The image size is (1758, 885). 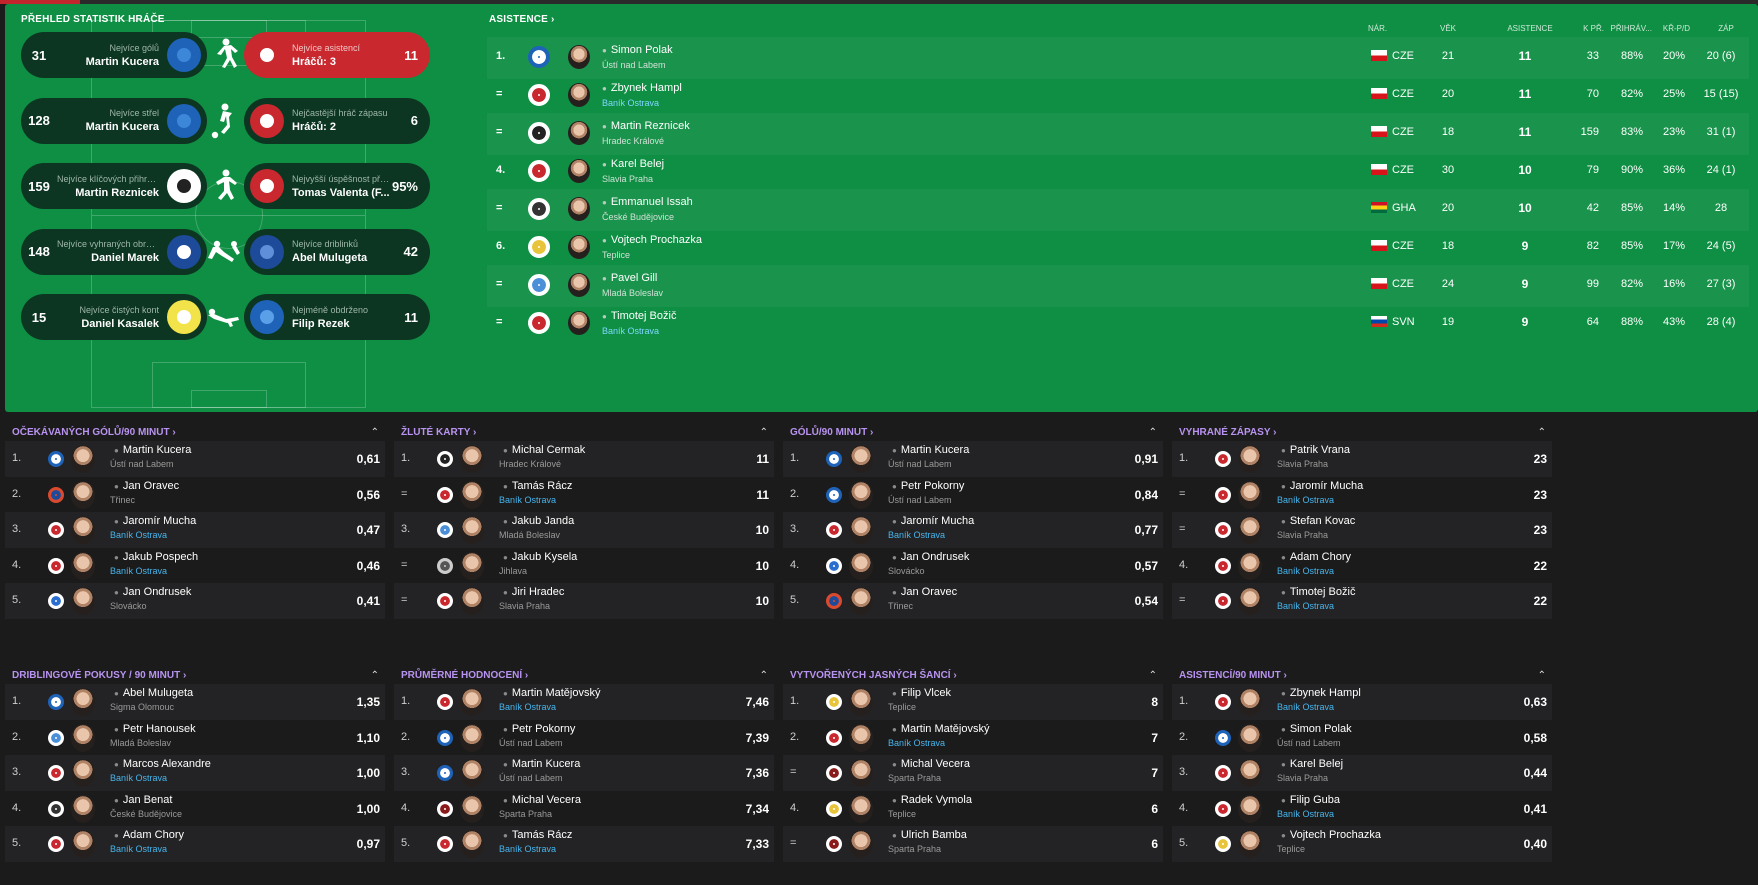 I want to click on list-item: 3. ● Marcos Alexandre Baník Ostrava 1,00, so click(x=195, y=773).